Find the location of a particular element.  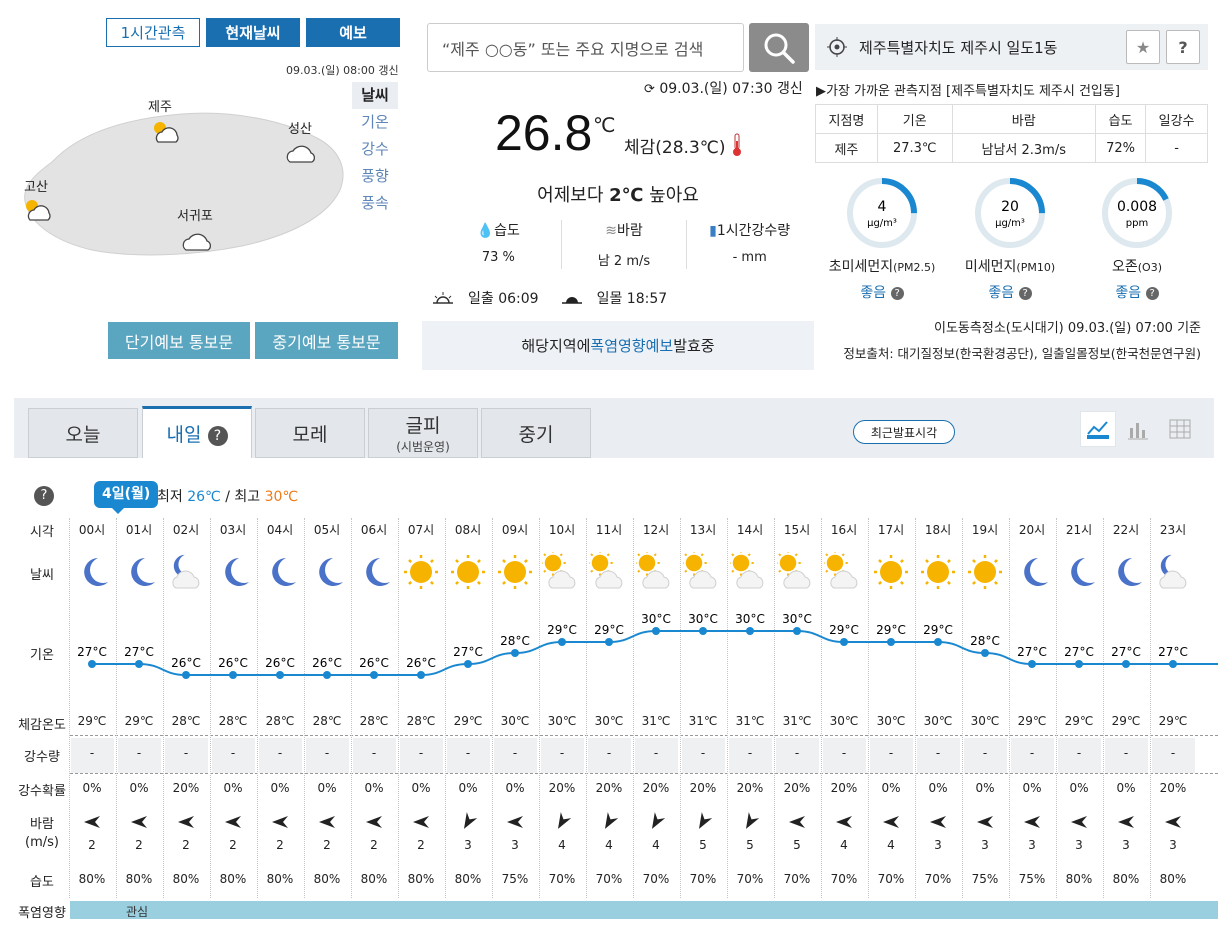

temp-label: 26°C is located at coordinates (374, 663).